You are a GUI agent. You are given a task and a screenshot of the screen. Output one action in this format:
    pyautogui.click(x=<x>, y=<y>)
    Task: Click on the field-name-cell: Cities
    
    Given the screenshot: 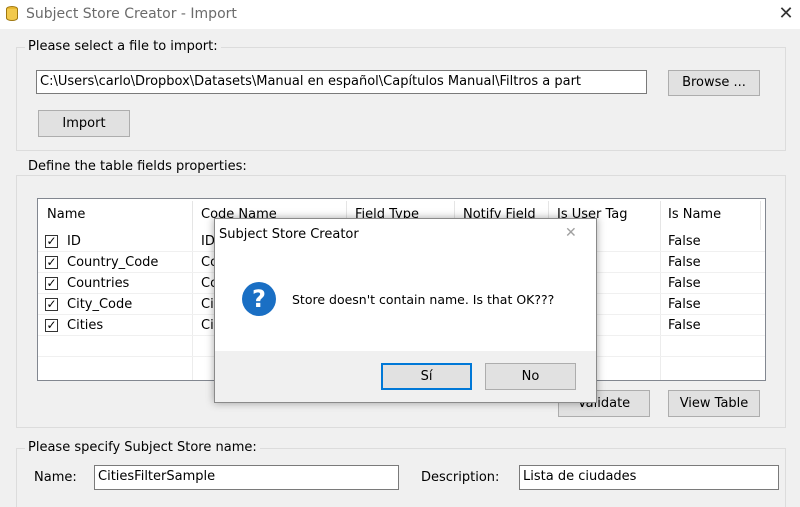 What is the action you would take?
    pyautogui.click(x=85, y=325)
    